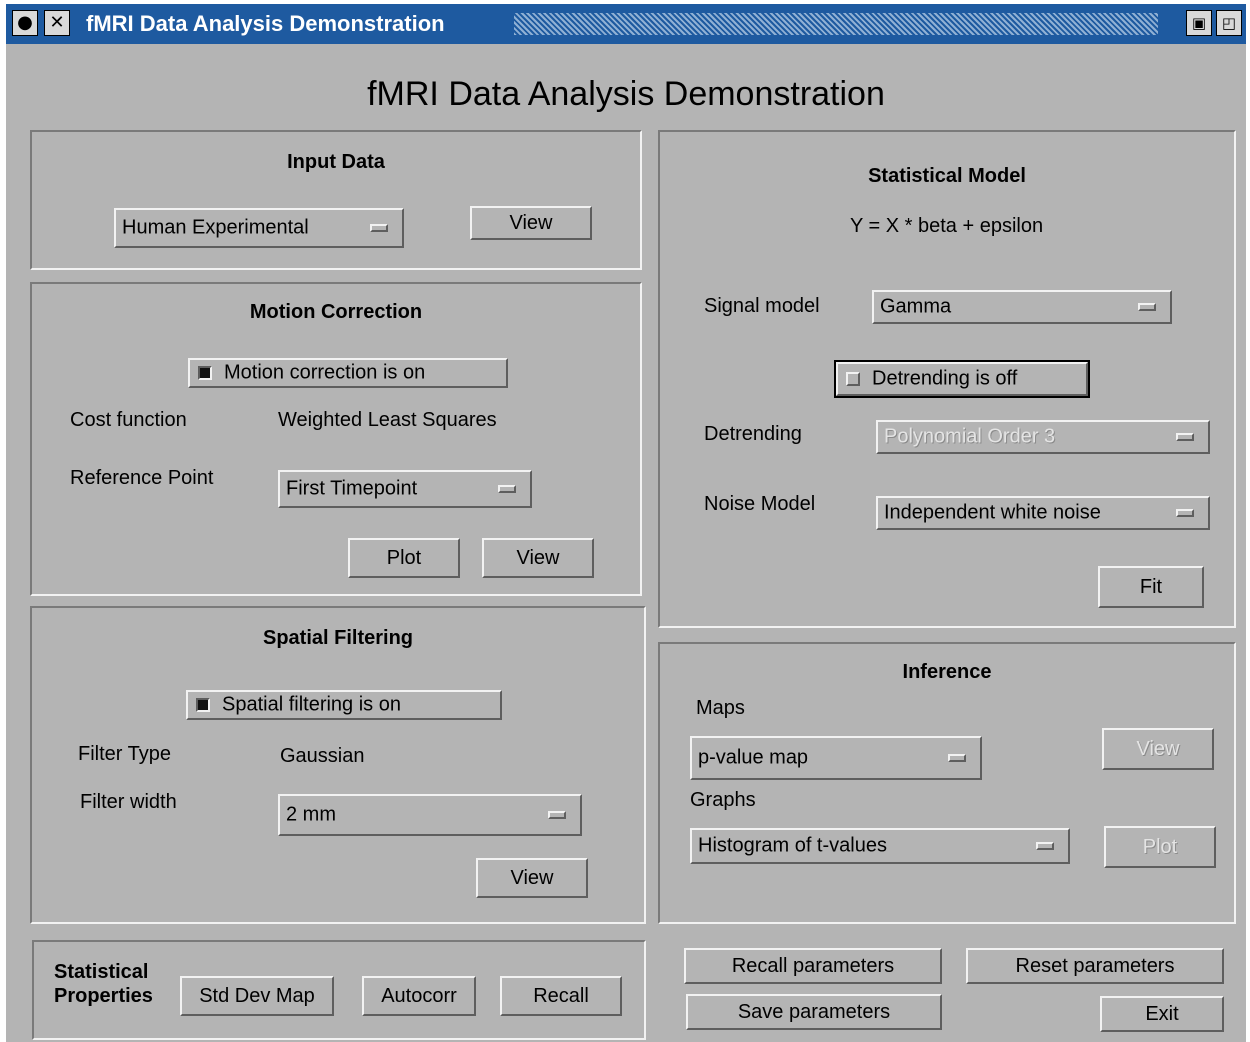 Image resolution: width=1250 pixels, height=1042 pixels. What do you see at coordinates (338, 638) in the screenshot?
I see `spatial-filtering-title: Spatial Filtering` at bounding box center [338, 638].